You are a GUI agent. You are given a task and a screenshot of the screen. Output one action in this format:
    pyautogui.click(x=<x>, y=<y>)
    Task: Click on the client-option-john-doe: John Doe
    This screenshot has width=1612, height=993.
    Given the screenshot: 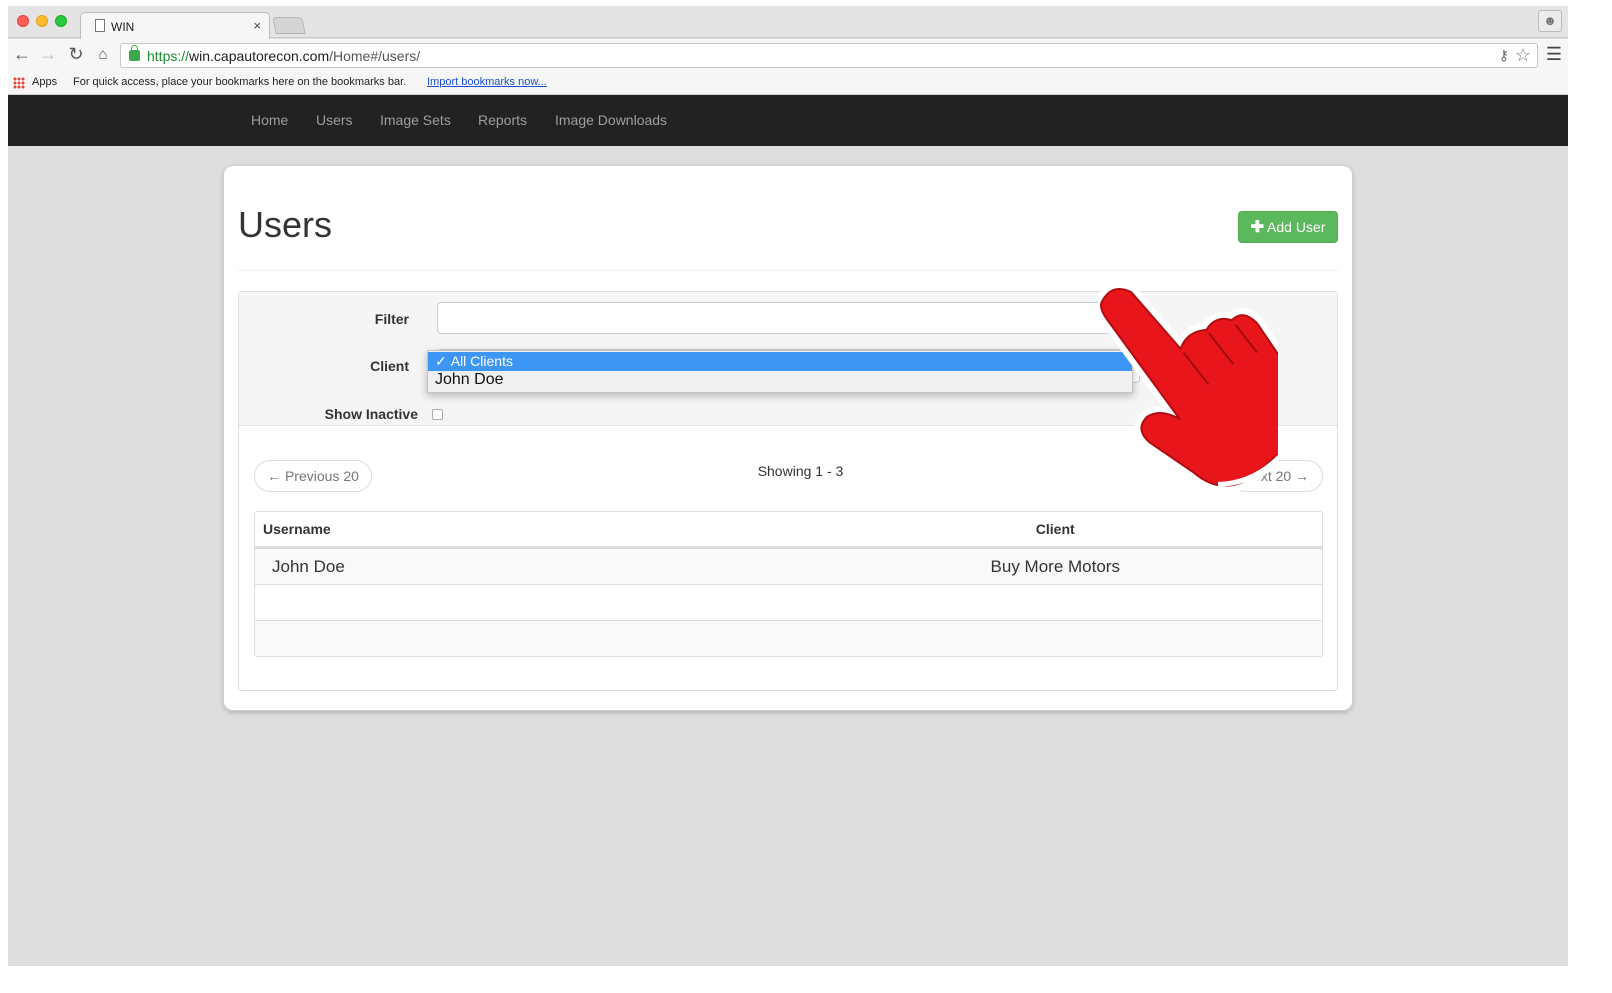 What is the action you would take?
    pyautogui.click(x=780, y=379)
    